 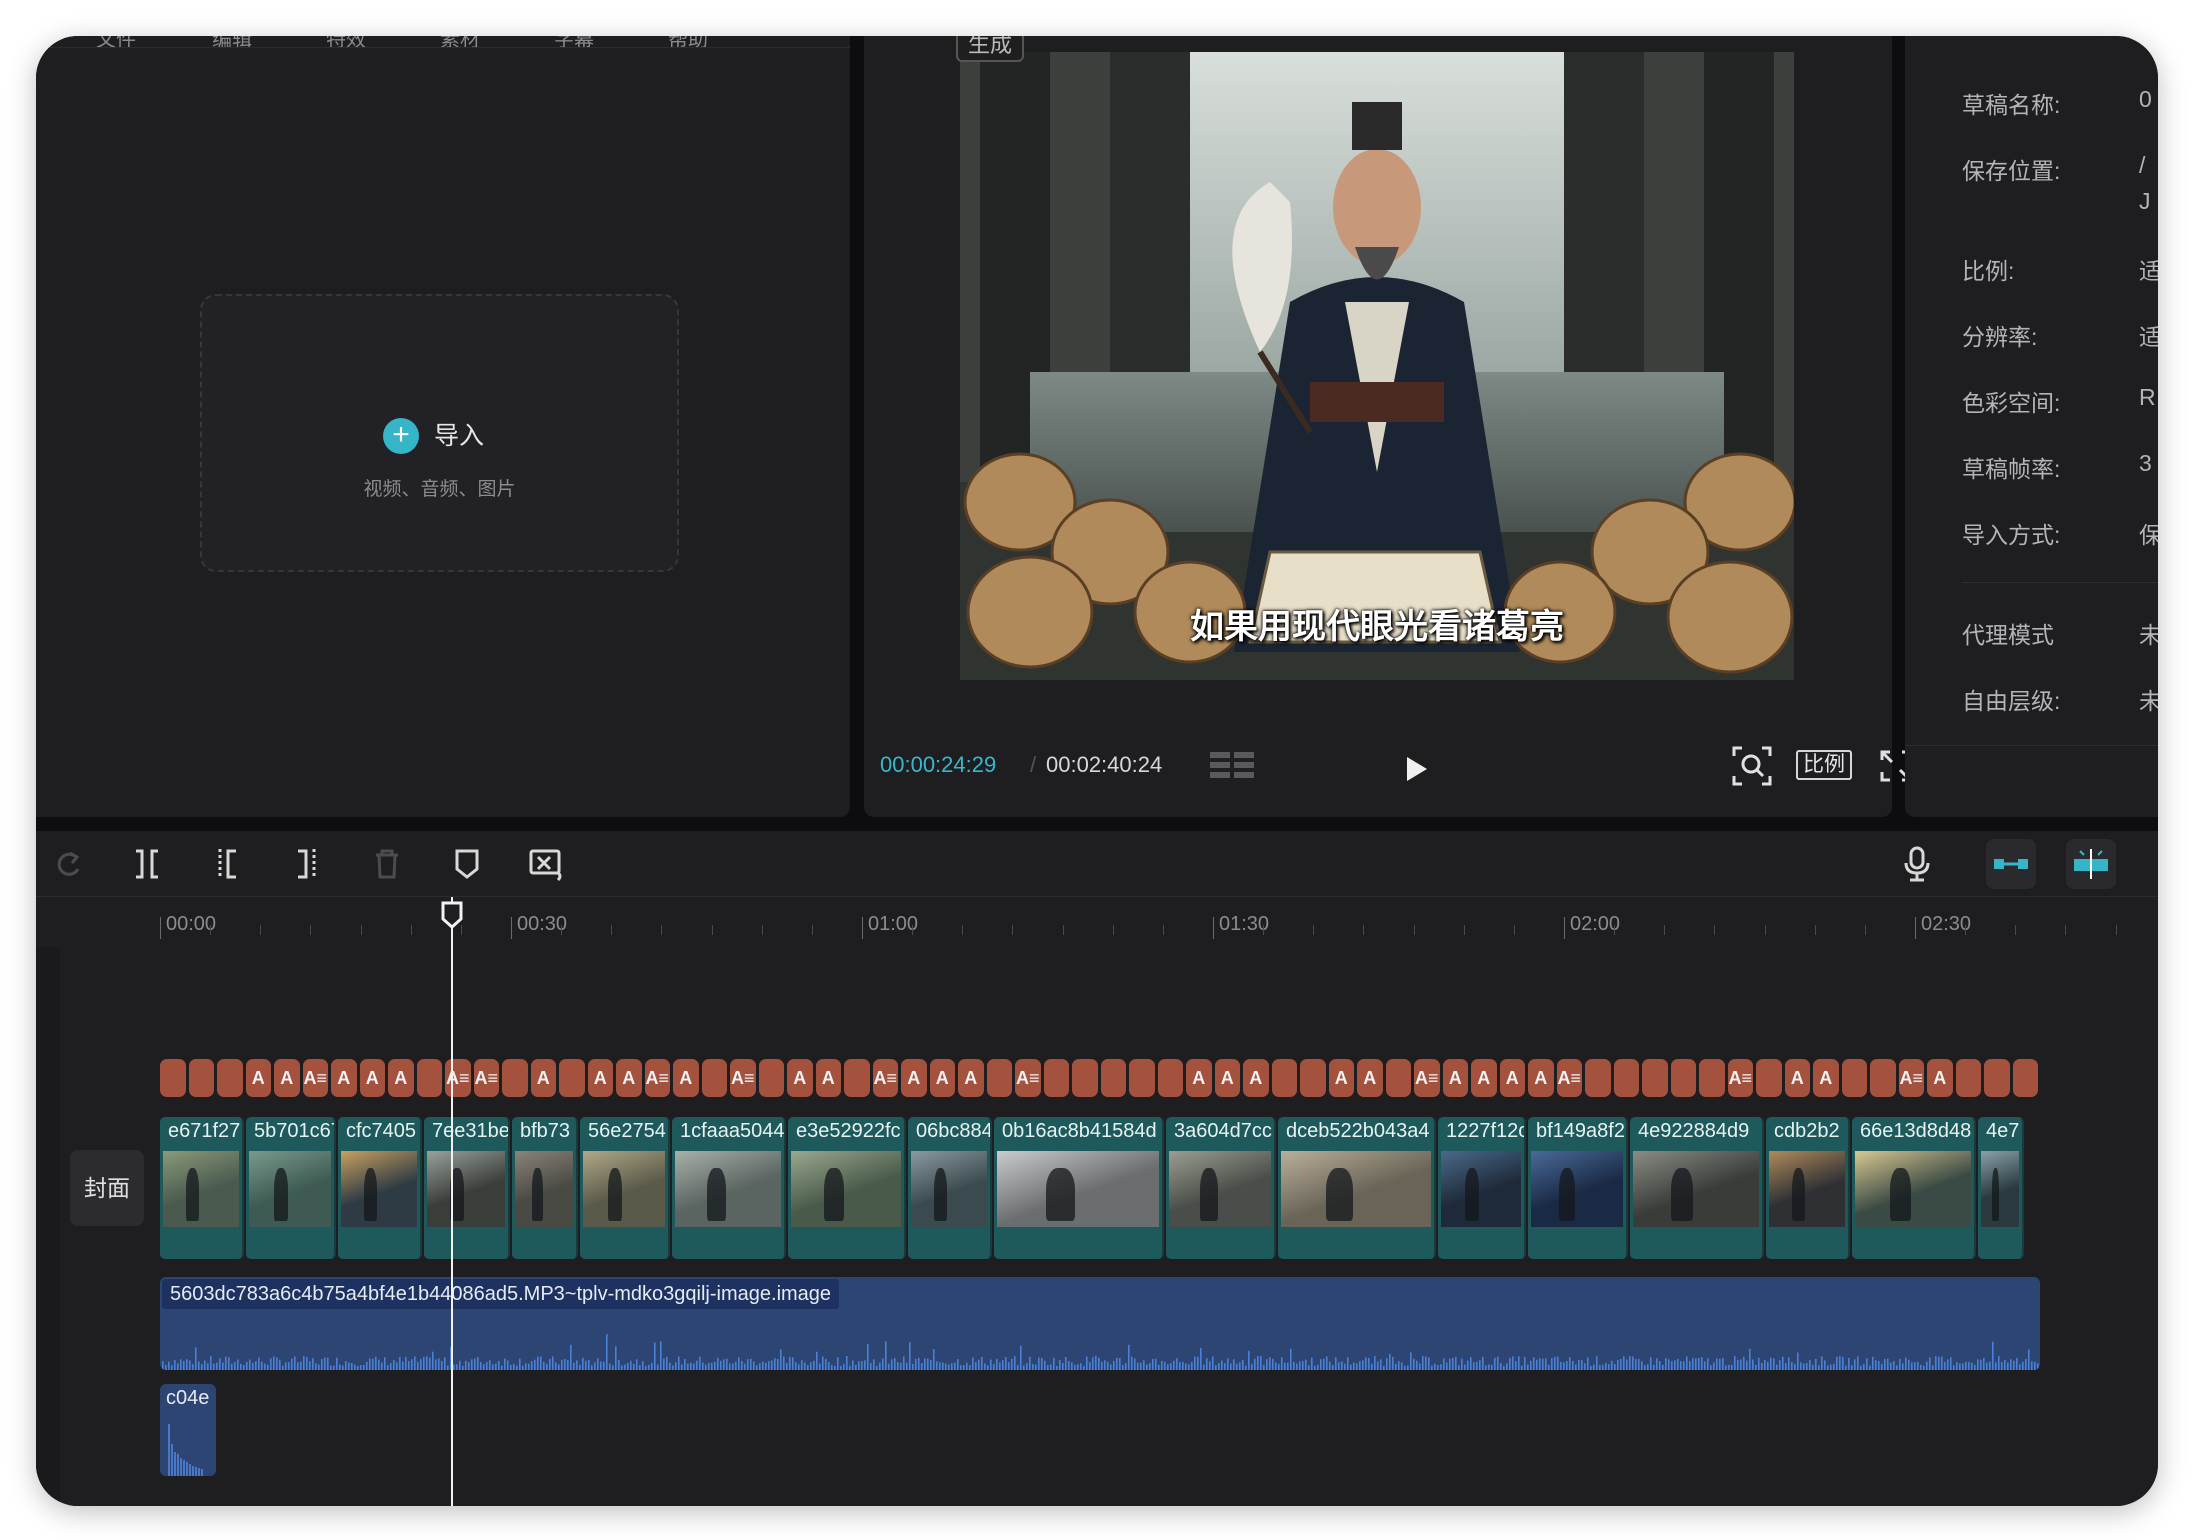 What do you see at coordinates (1233, 767) in the screenshot?
I see `timecode-grid-icon` at bounding box center [1233, 767].